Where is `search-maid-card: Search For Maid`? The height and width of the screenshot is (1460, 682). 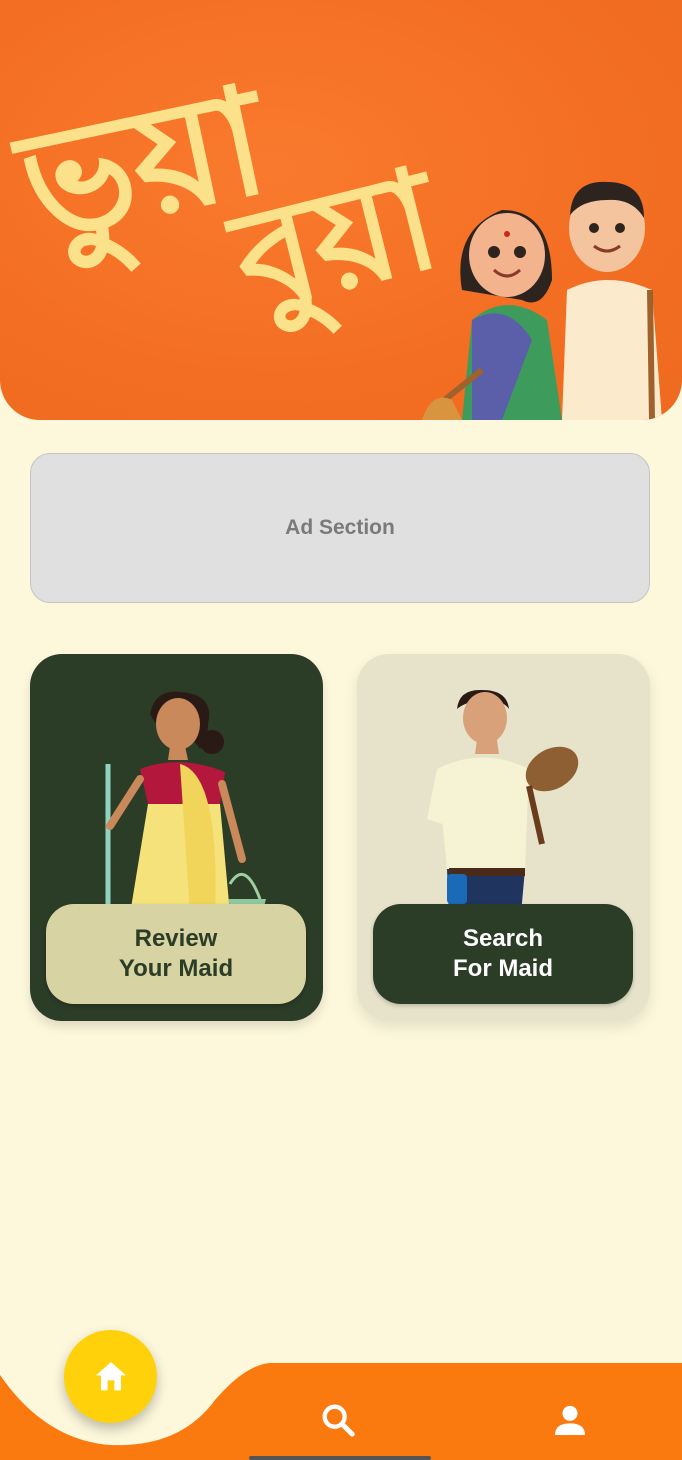 search-maid-card: Search For Maid is located at coordinates (503, 837).